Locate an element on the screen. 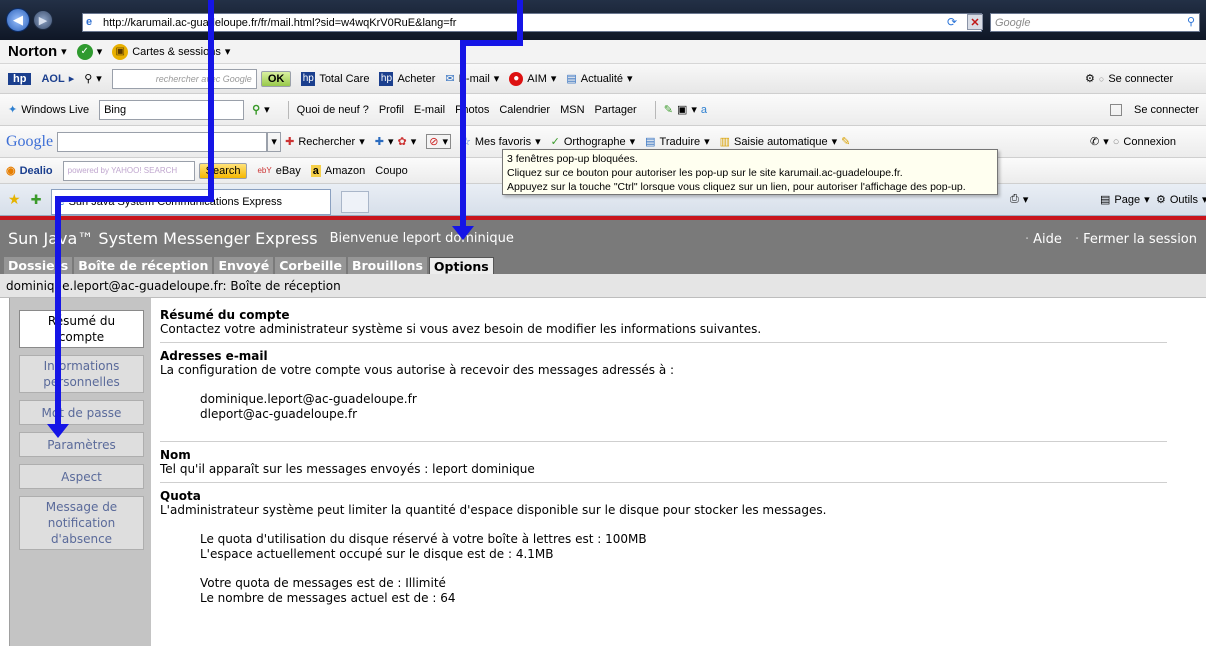 This screenshot has width=1206, height=646. back-button: ◀ is located at coordinates (18, 20).